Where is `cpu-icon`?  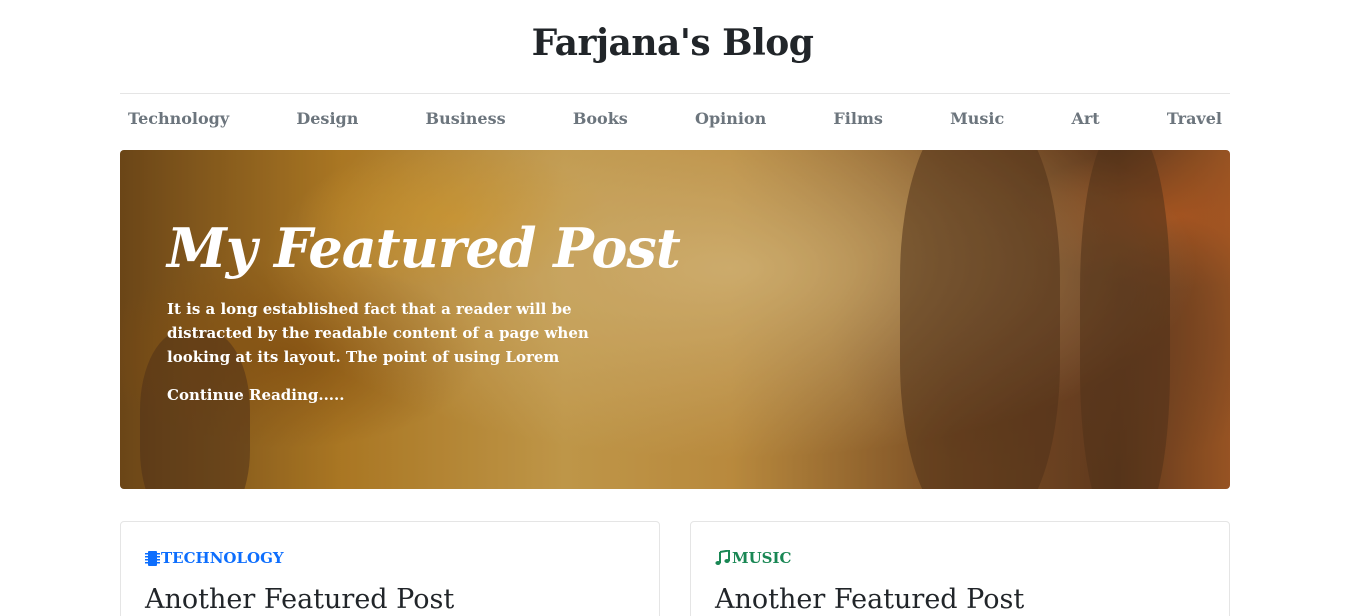
cpu-icon is located at coordinates (153, 558).